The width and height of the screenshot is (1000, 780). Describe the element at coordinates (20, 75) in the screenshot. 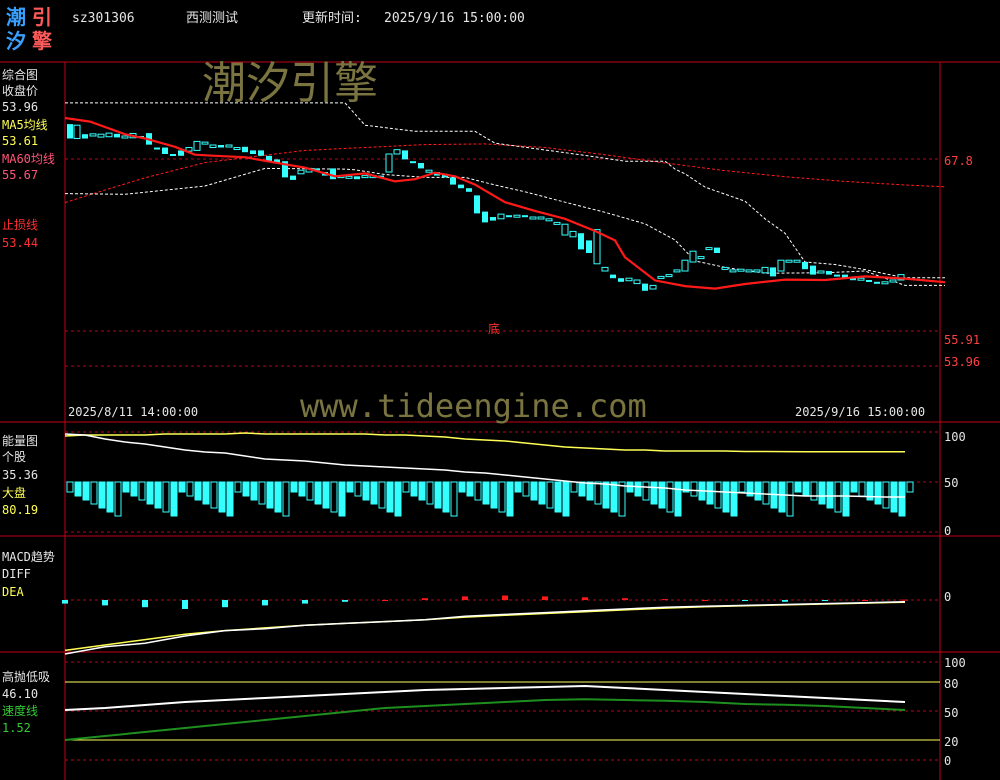

I see `panel1-title: 综合图` at that location.